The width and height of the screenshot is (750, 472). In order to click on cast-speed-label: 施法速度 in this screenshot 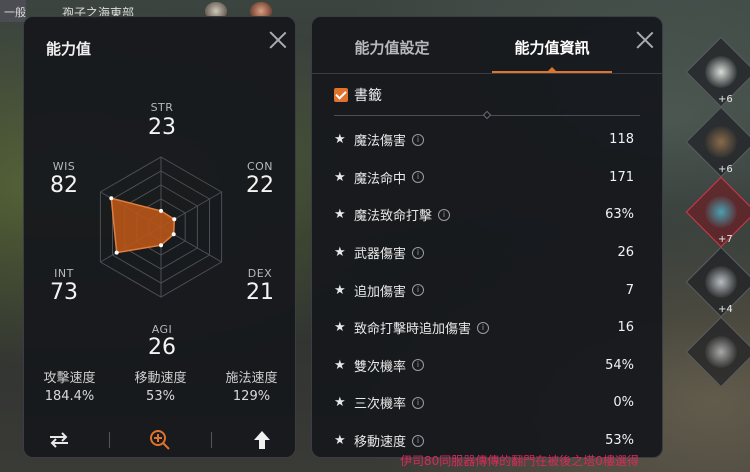, I will do `click(251, 378)`.